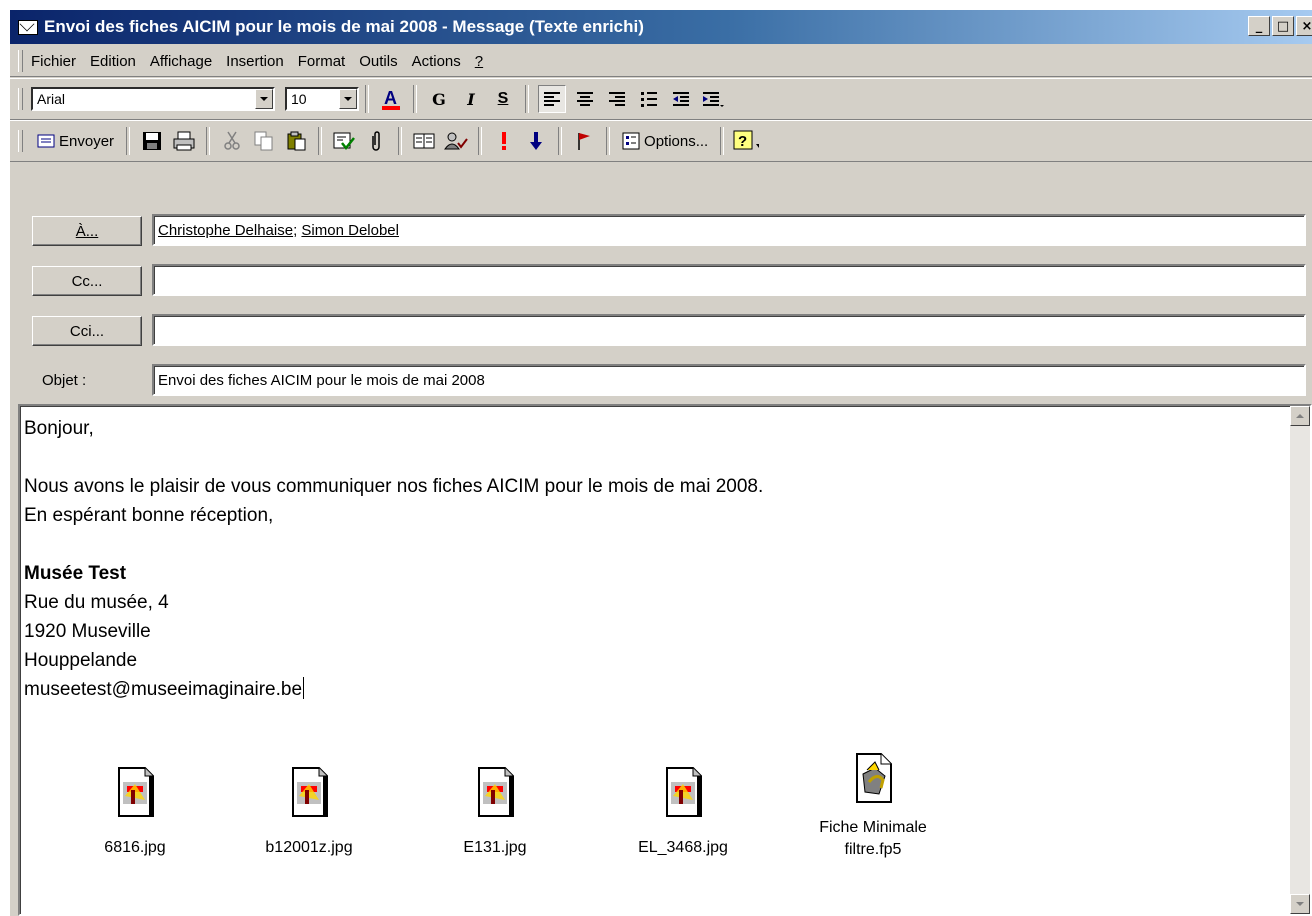 The image size is (1312, 916). What do you see at coordinates (681, 99) in the screenshot?
I see `decrease-indent-button` at bounding box center [681, 99].